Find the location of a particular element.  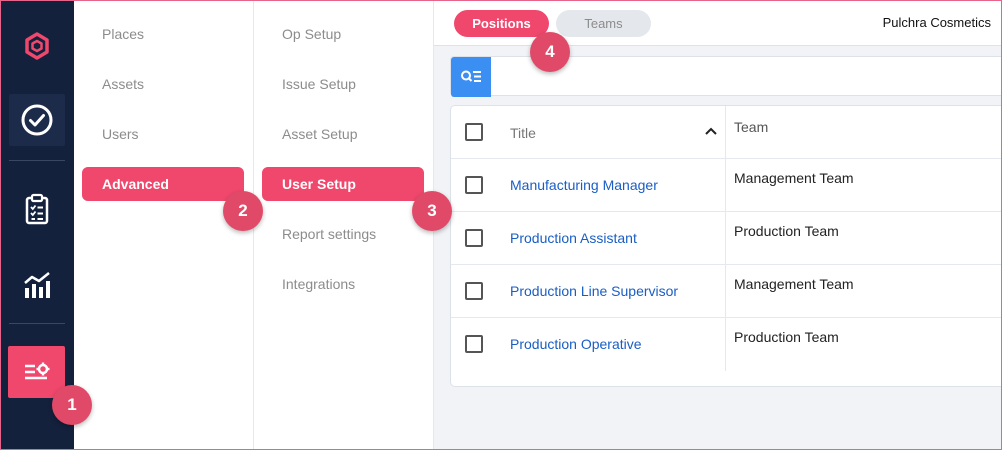

position-title-link: Production Operative is located at coordinates (576, 344).